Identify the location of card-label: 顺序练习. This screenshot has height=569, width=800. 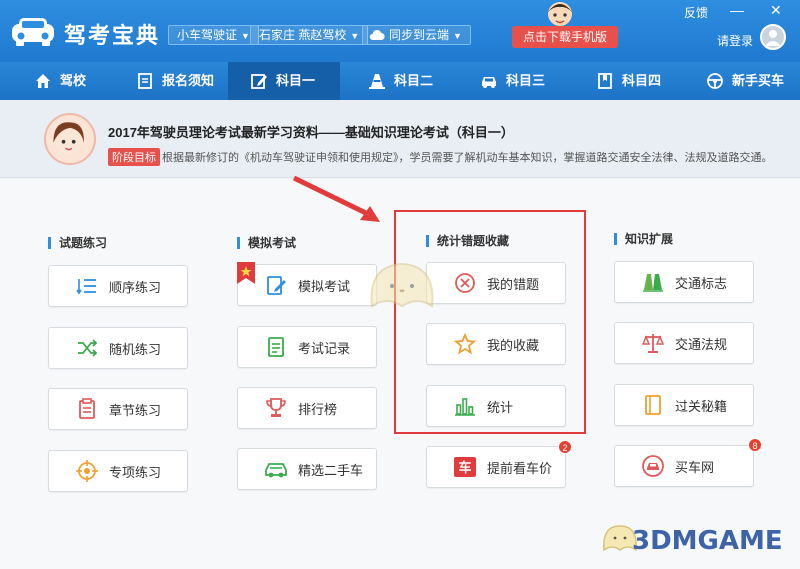
(135, 287).